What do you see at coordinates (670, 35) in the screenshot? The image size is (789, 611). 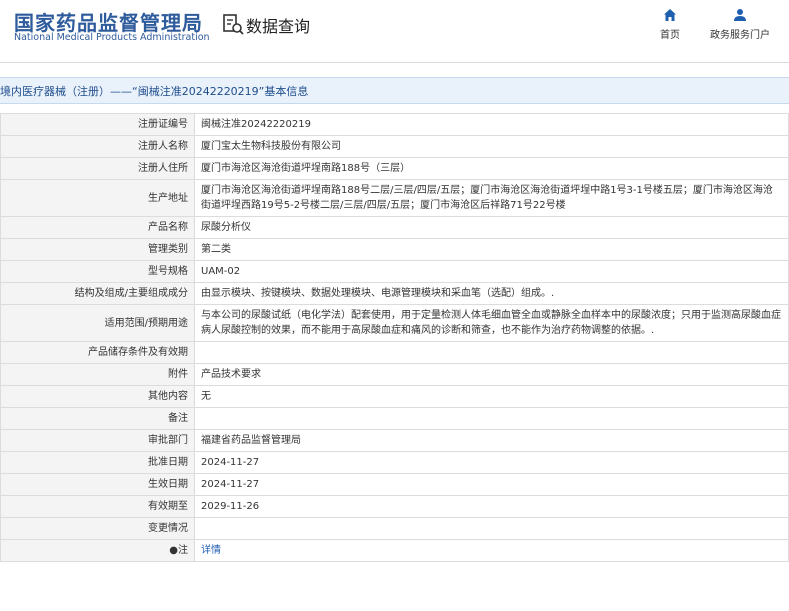 I see `nav-home-label: 首页` at bounding box center [670, 35].